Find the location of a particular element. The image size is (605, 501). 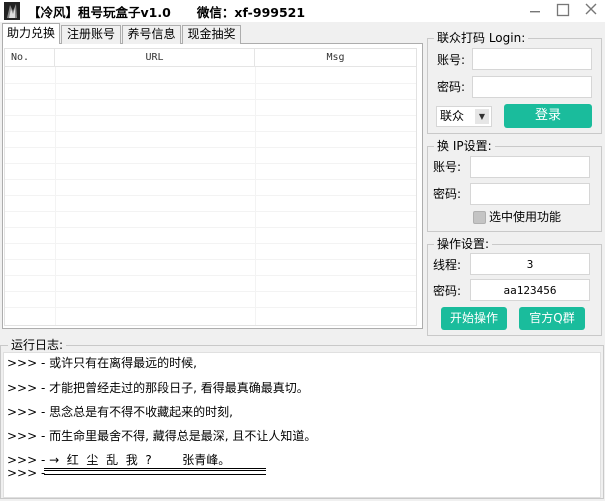

column-header-msg: Msg is located at coordinates (335, 58).